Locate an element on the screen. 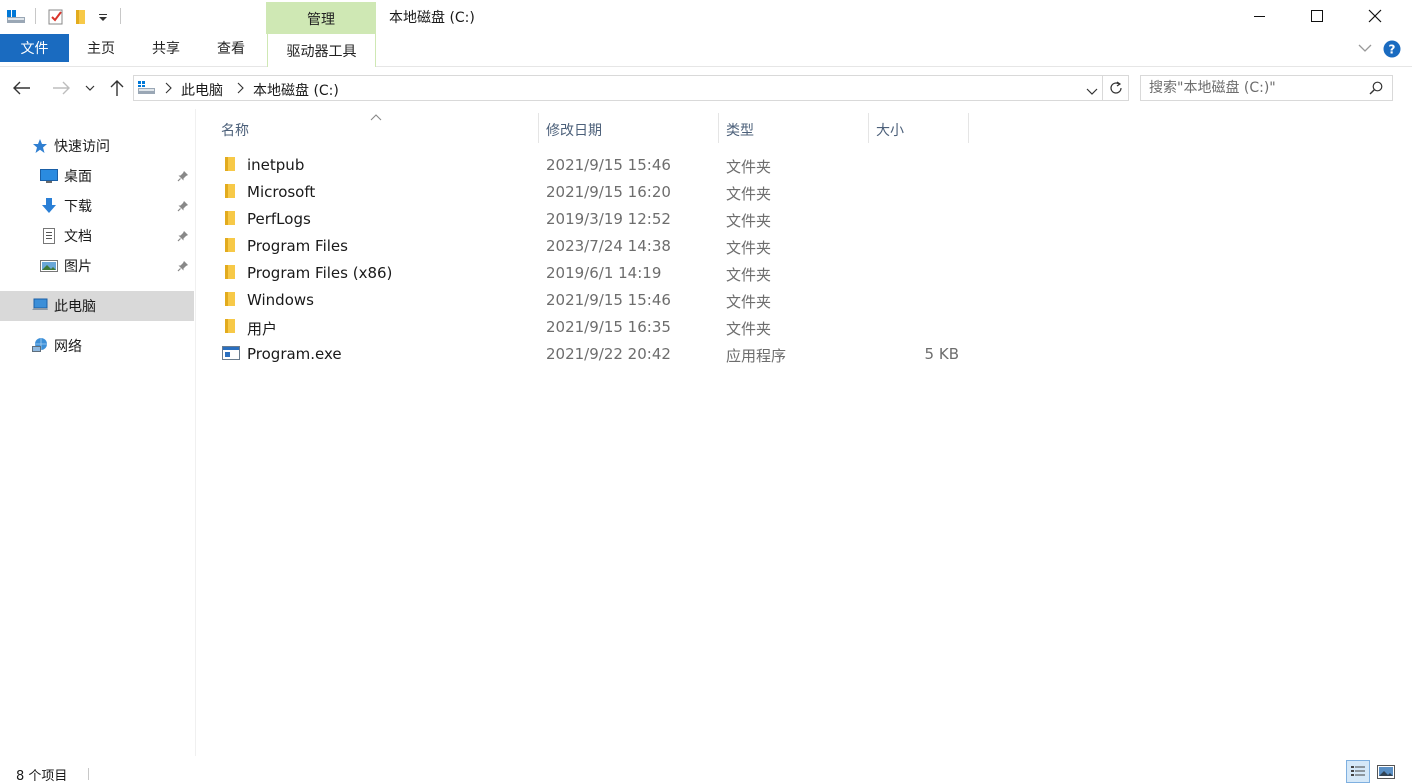  column-header-type: 类型 is located at coordinates (796, 130).